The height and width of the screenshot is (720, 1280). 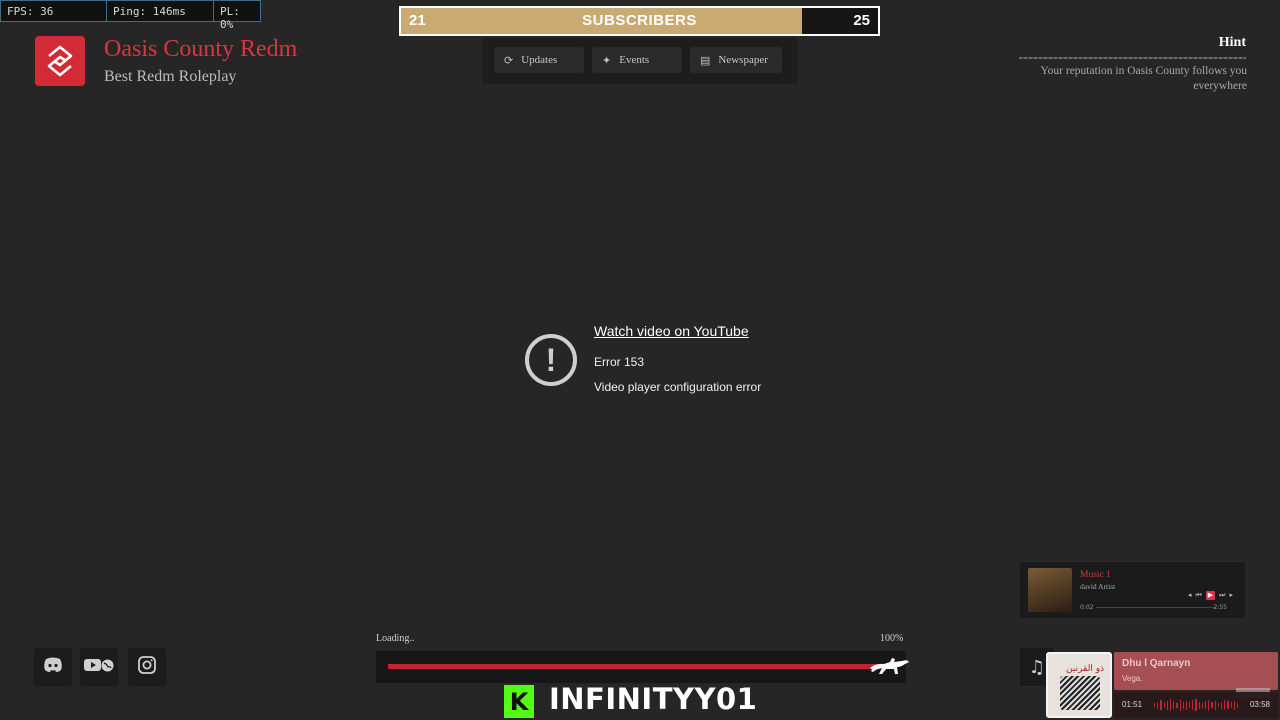 I want to click on album-art, so click(x=1050, y=590).